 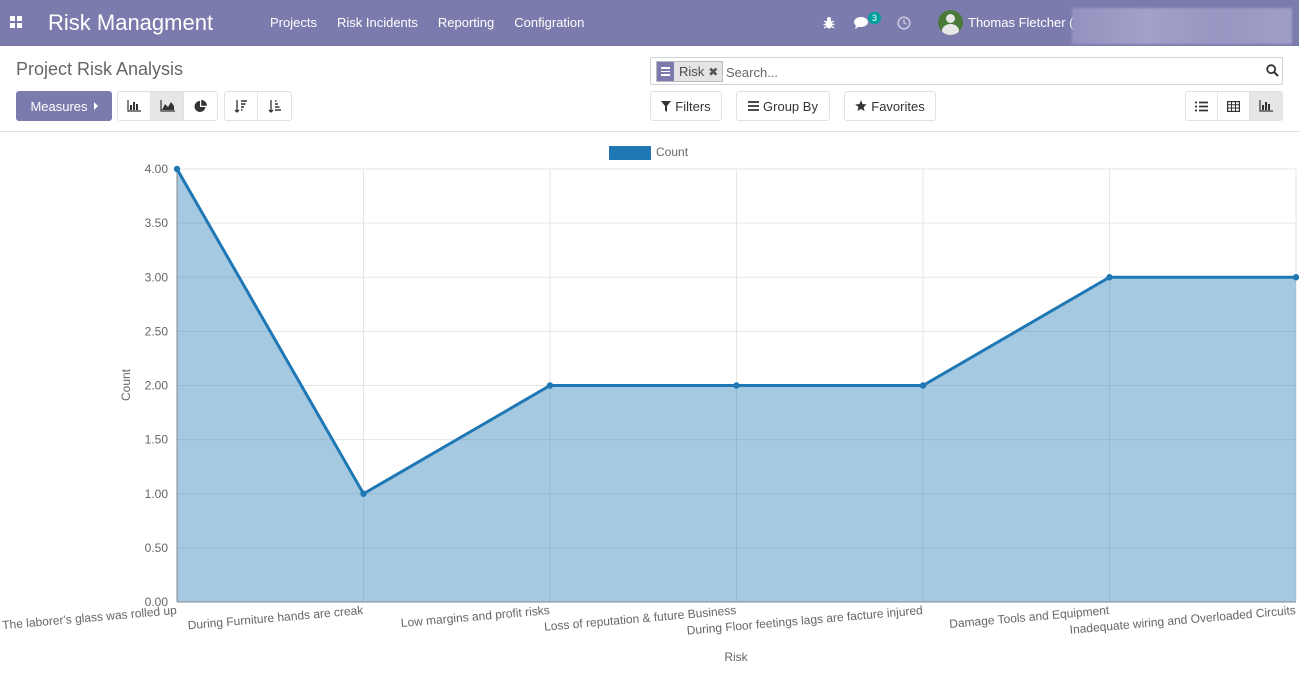 I want to click on y-tick-labels: 0.000.501.001.502.002.503.003.504.00, so click(x=157, y=385).